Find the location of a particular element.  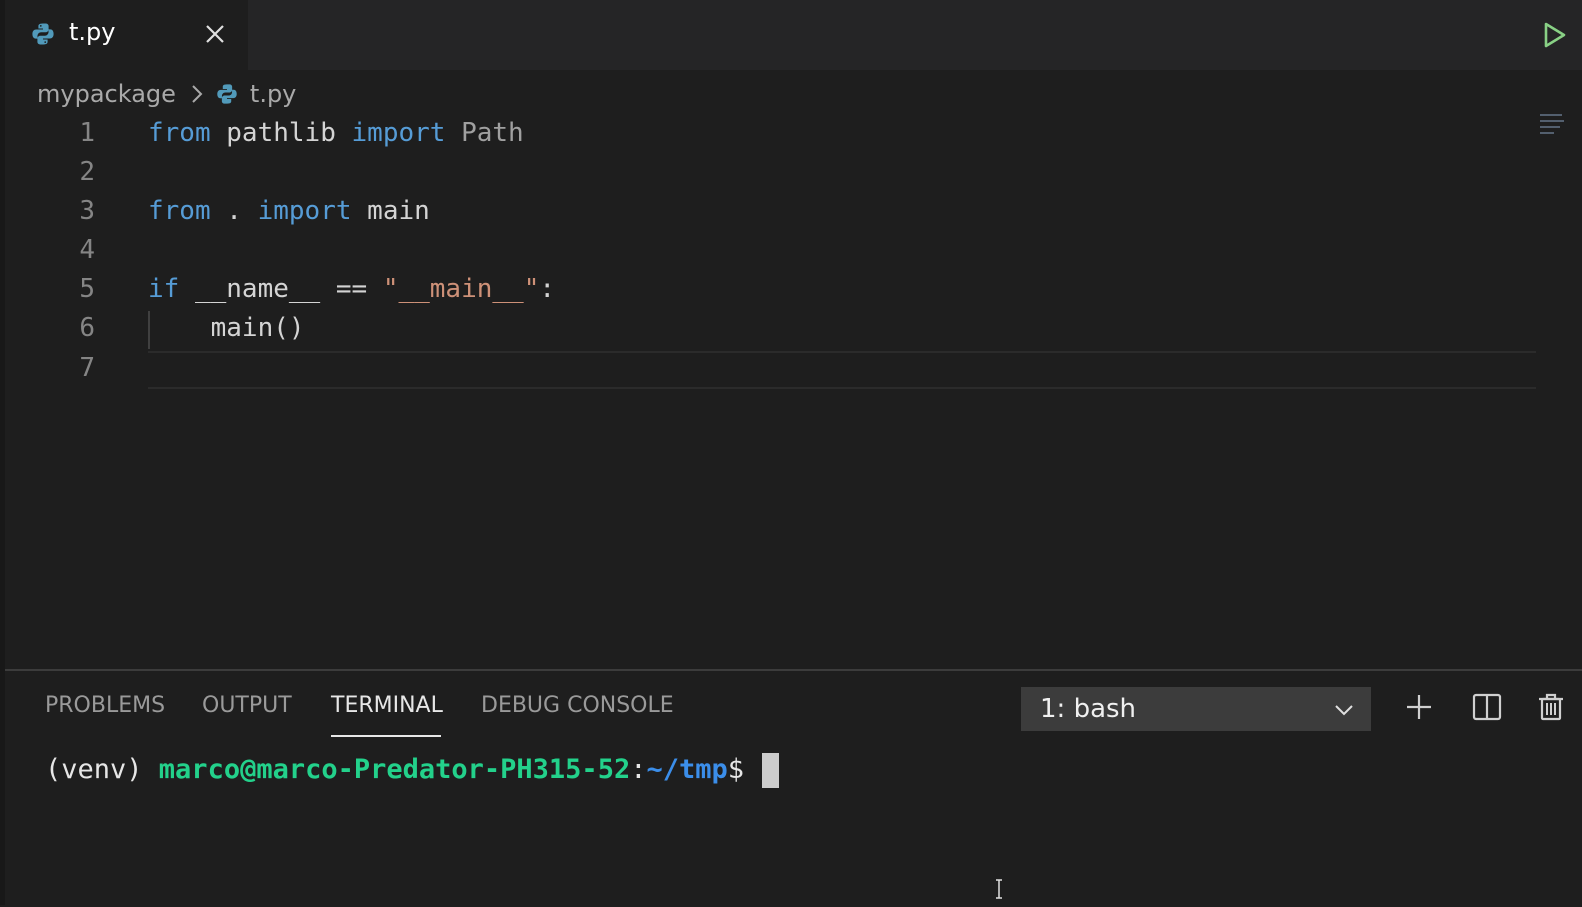

terminal-colon: : is located at coordinates (638, 769).